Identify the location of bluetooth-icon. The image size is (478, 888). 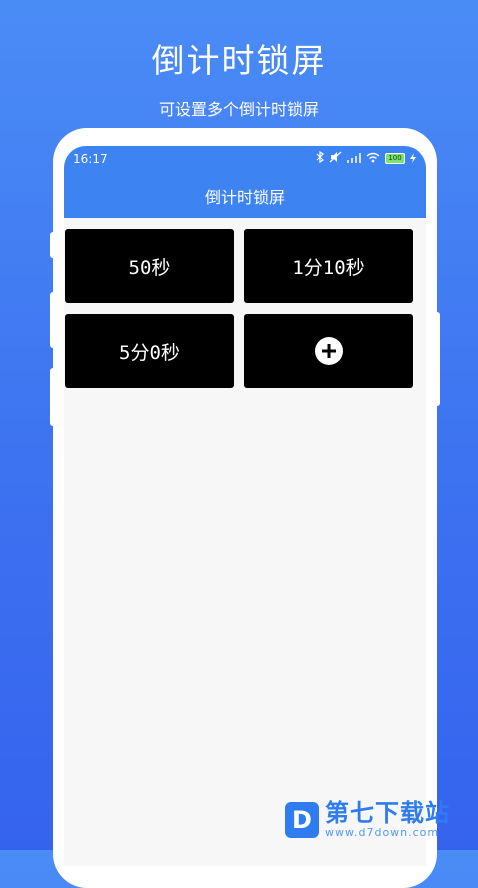
(320, 158).